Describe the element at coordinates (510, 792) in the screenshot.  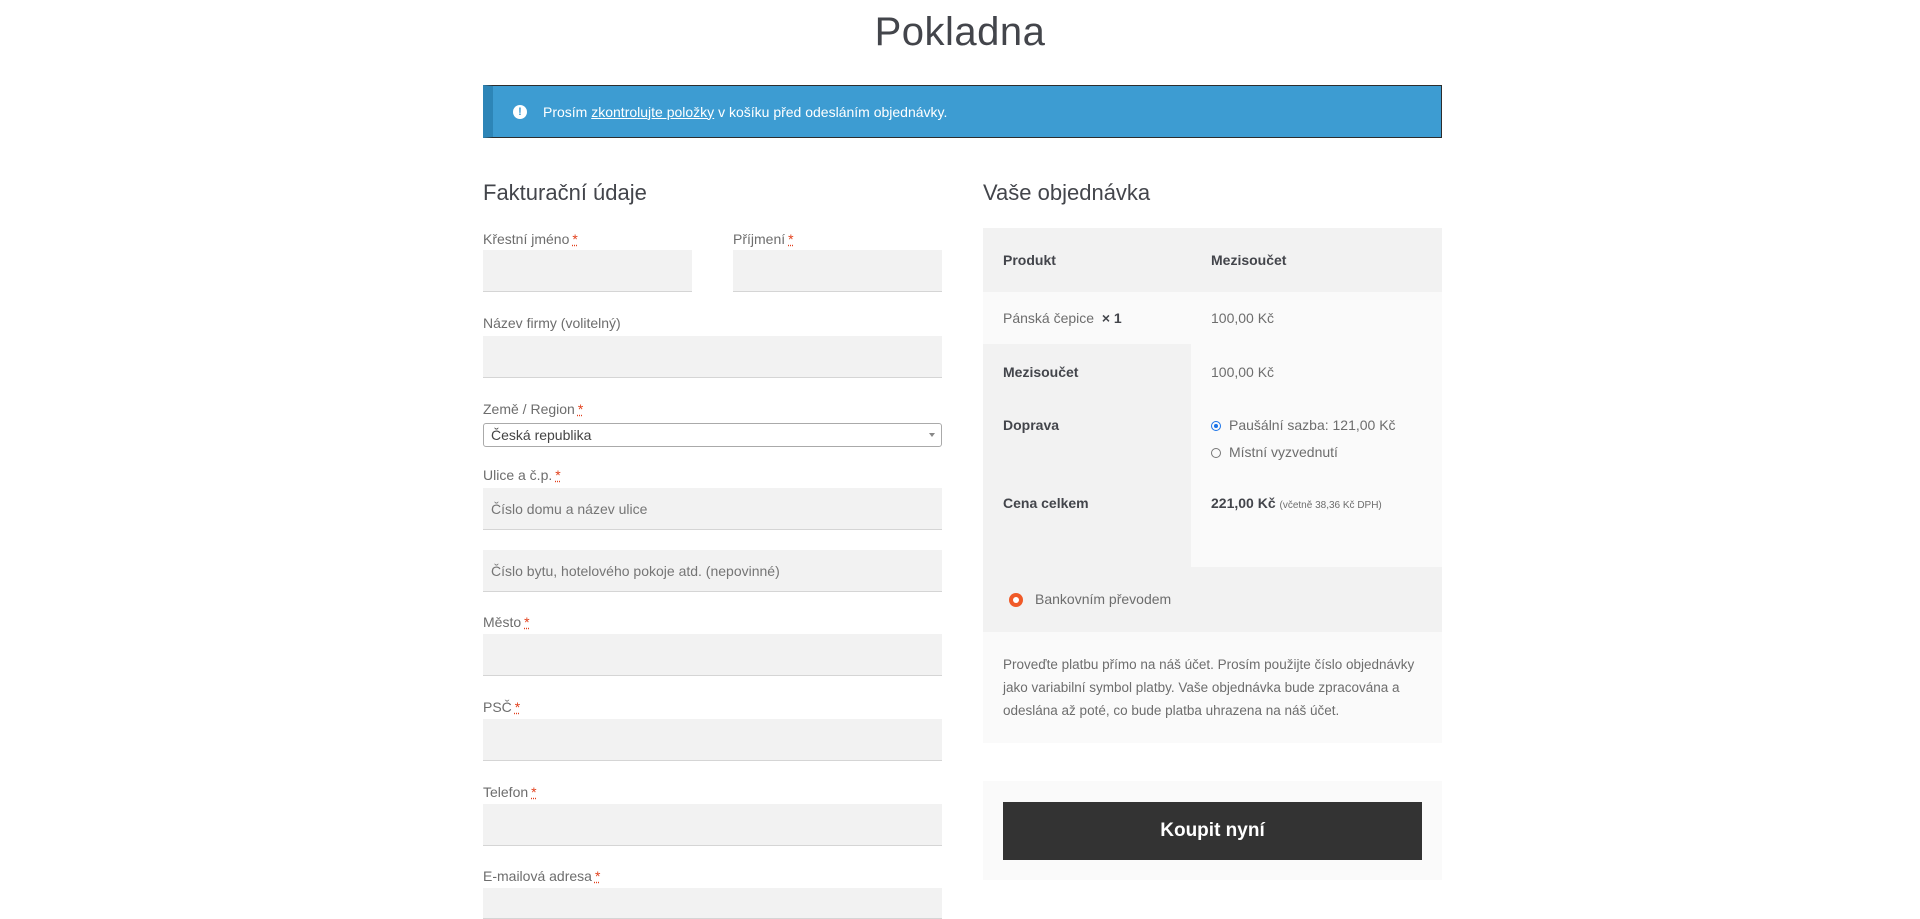
I see `phone-label: Telefon *` at that location.